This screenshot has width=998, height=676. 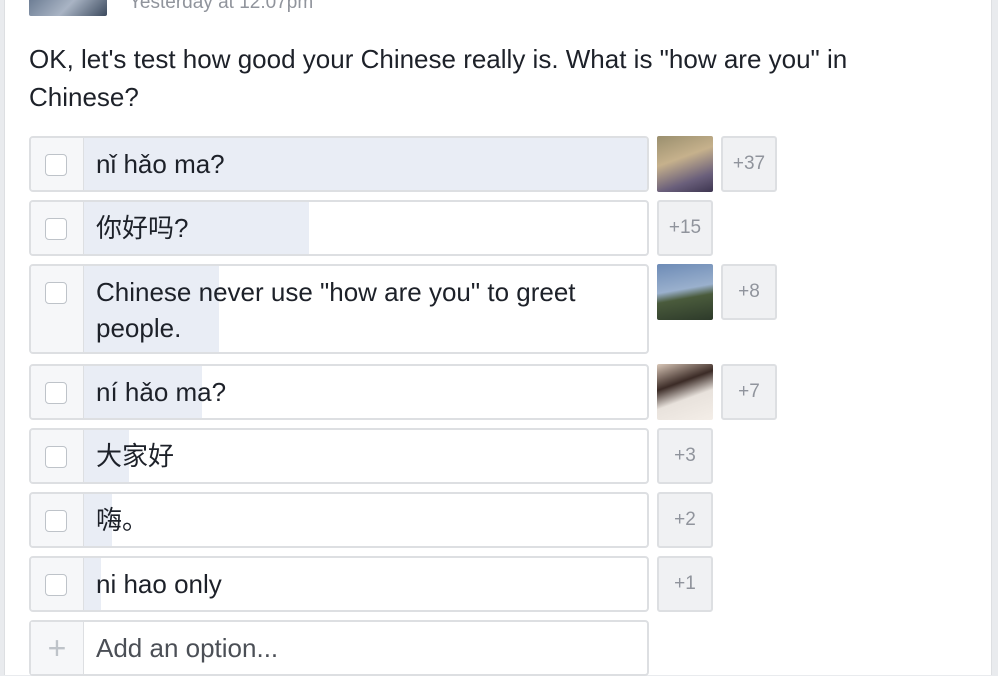 I want to click on poll-option-label: ní hǎo ma?, so click(x=161, y=392).